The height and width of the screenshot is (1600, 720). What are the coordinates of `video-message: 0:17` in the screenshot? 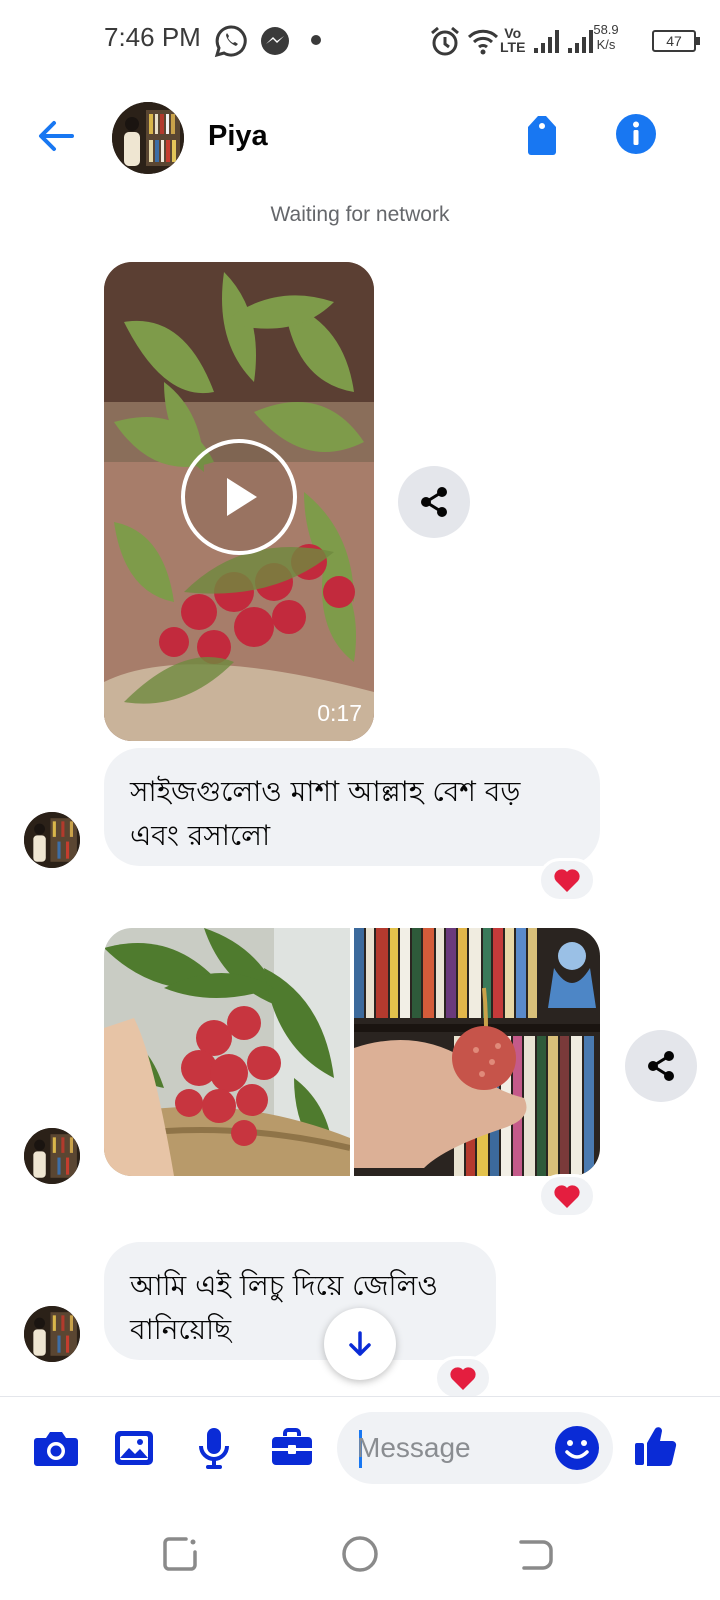 It's located at (239, 501).